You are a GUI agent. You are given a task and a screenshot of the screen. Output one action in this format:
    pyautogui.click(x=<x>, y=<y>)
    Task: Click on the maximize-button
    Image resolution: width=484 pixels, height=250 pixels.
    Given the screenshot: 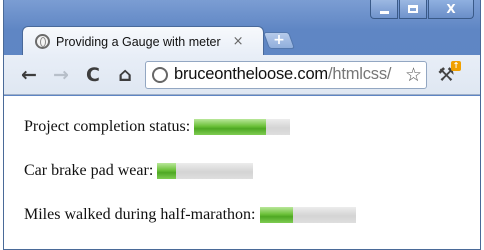 What is the action you would take?
    pyautogui.click(x=413, y=9)
    